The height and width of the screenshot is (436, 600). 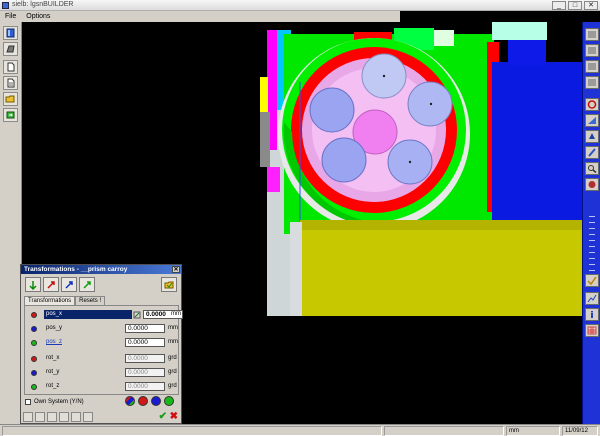 I want to click on arrow-down-icon, so click(x=33, y=285).